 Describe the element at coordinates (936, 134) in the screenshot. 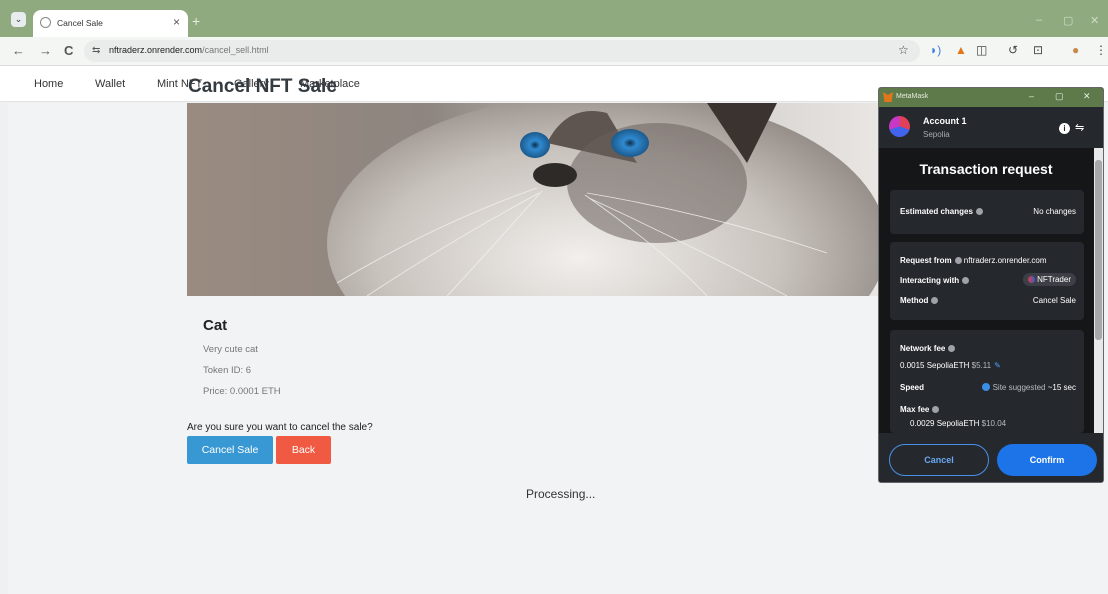

I see `network-name: Sepolia` at that location.